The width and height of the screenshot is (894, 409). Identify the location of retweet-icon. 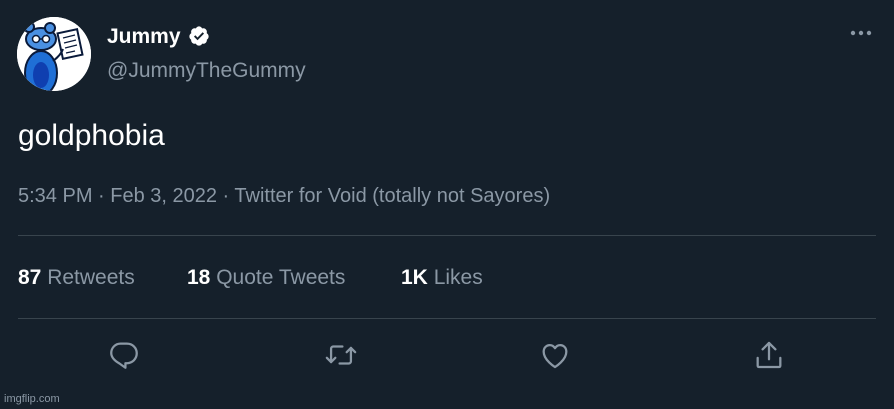
(341, 355).